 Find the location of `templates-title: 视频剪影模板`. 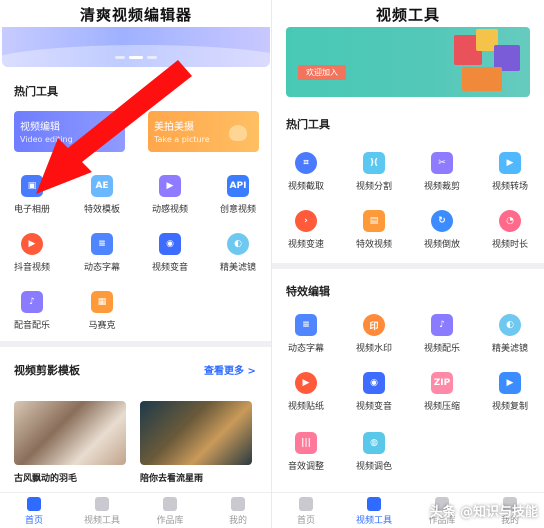

templates-title: 视频剪影模板 is located at coordinates (47, 370).